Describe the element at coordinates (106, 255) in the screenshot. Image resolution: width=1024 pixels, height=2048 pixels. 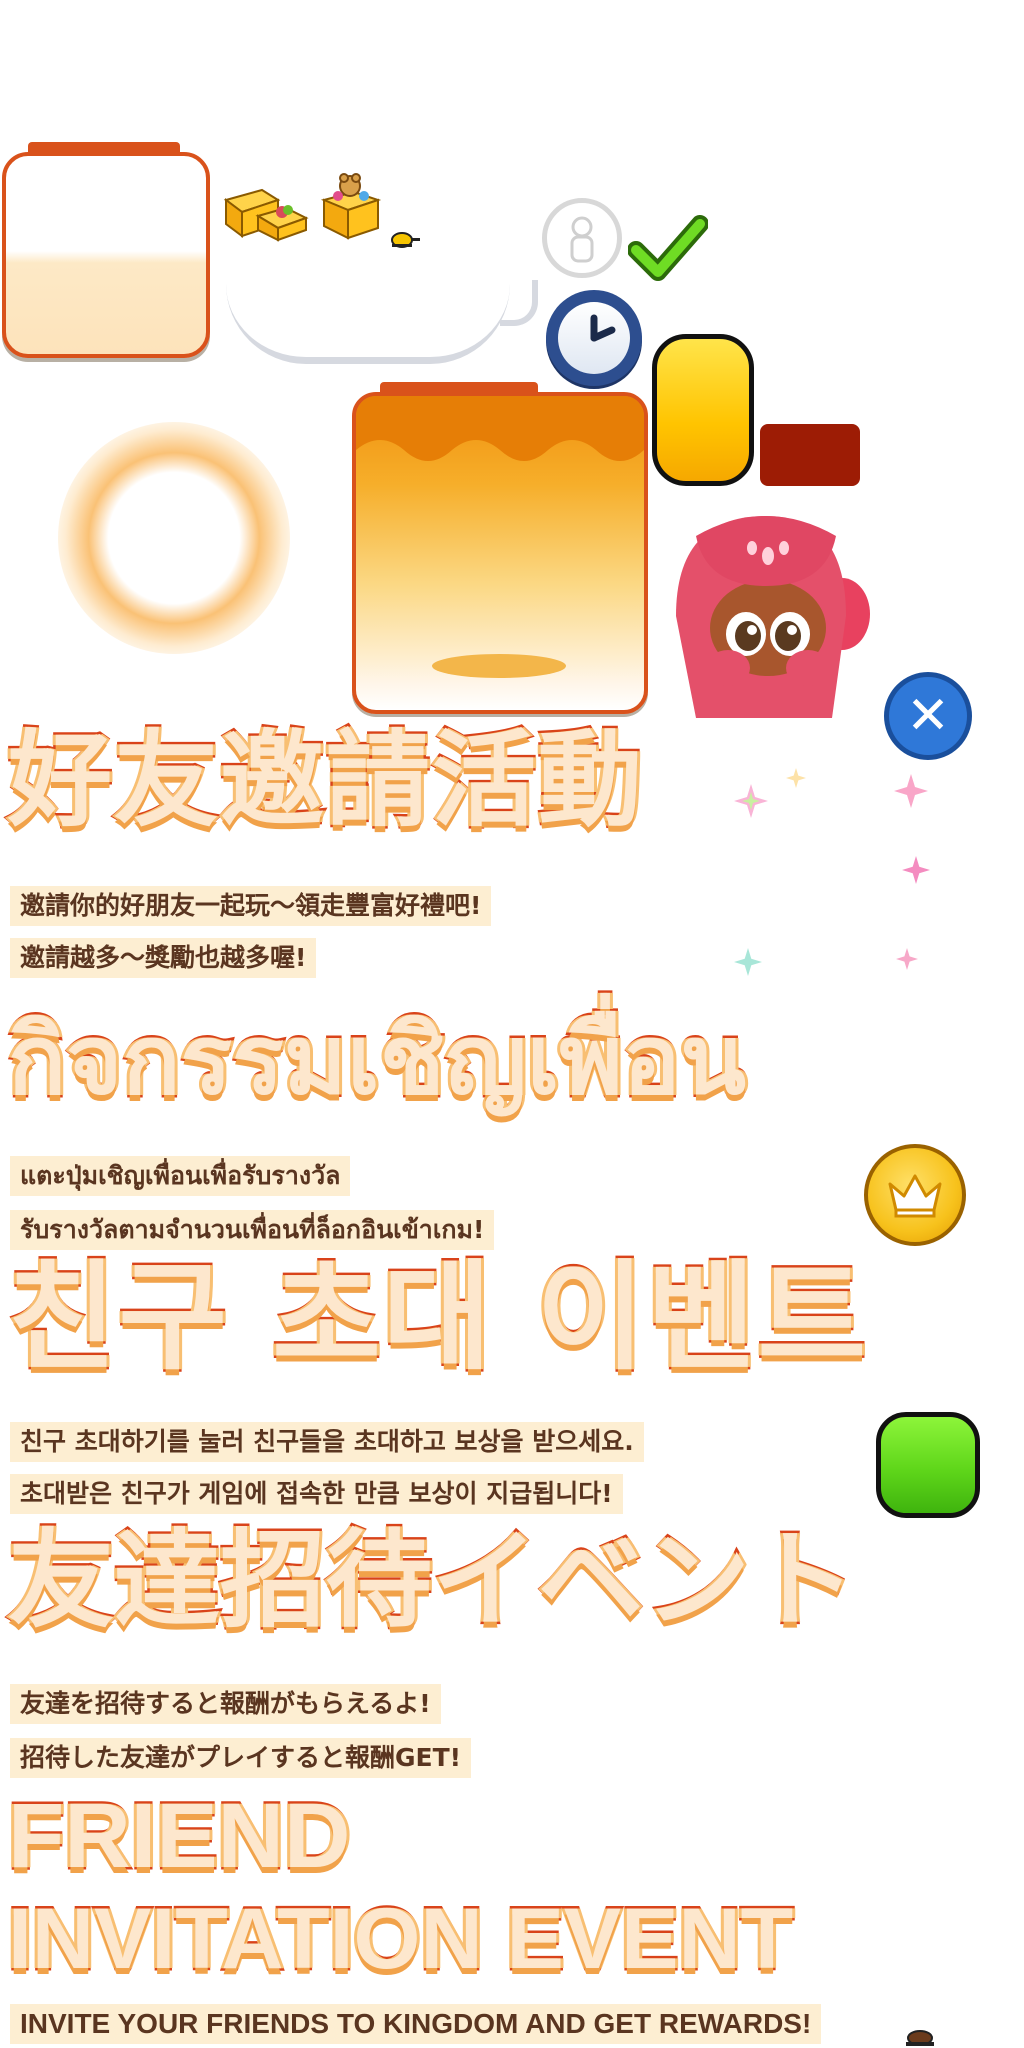
I see `small-reward-panel` at that location.